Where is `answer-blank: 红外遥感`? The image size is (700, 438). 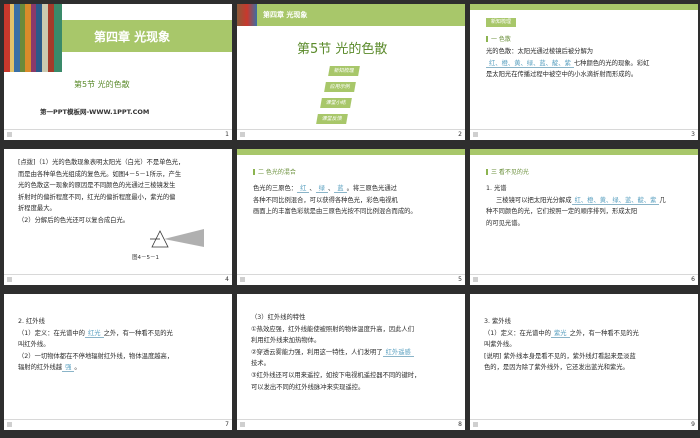 answer-blank: 红外遥感 is located at coordinates (398, 352).